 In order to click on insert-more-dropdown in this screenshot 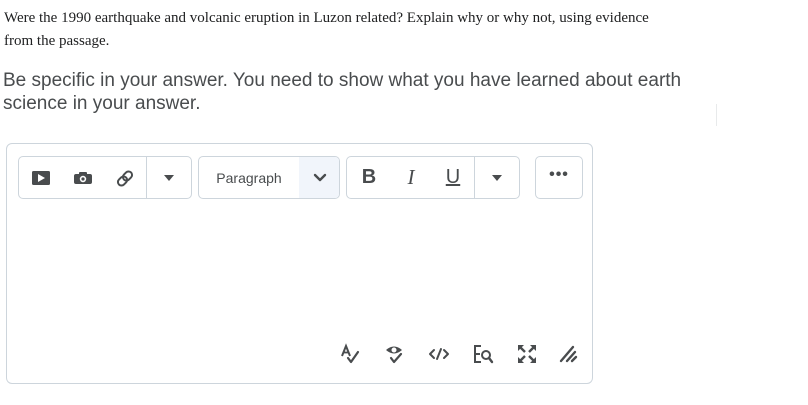, I will do `click(169, 177)`.